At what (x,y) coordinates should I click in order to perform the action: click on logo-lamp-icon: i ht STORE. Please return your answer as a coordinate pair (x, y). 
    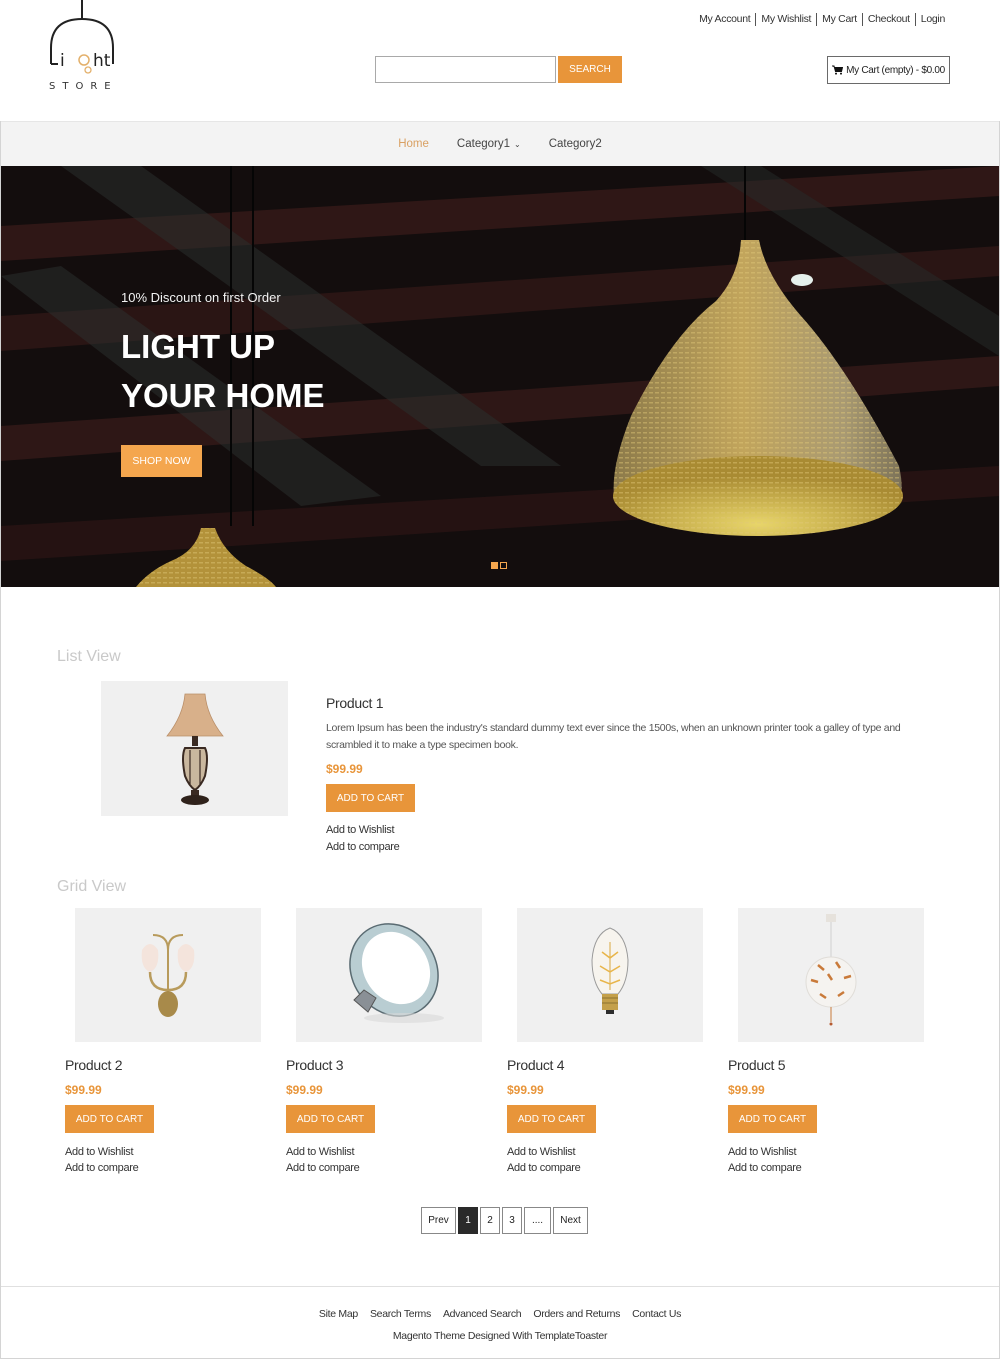
    Looking at the image, I should click on (83, 46).